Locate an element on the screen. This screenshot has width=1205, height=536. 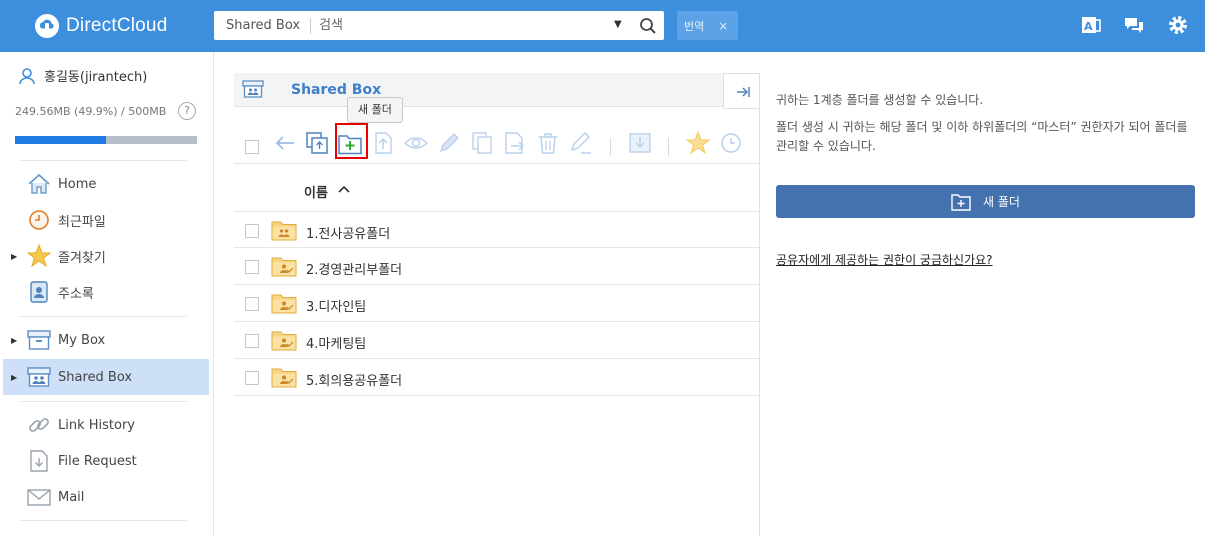
sidebar-item-link-history: Link History is located at coordinates (106, 425).